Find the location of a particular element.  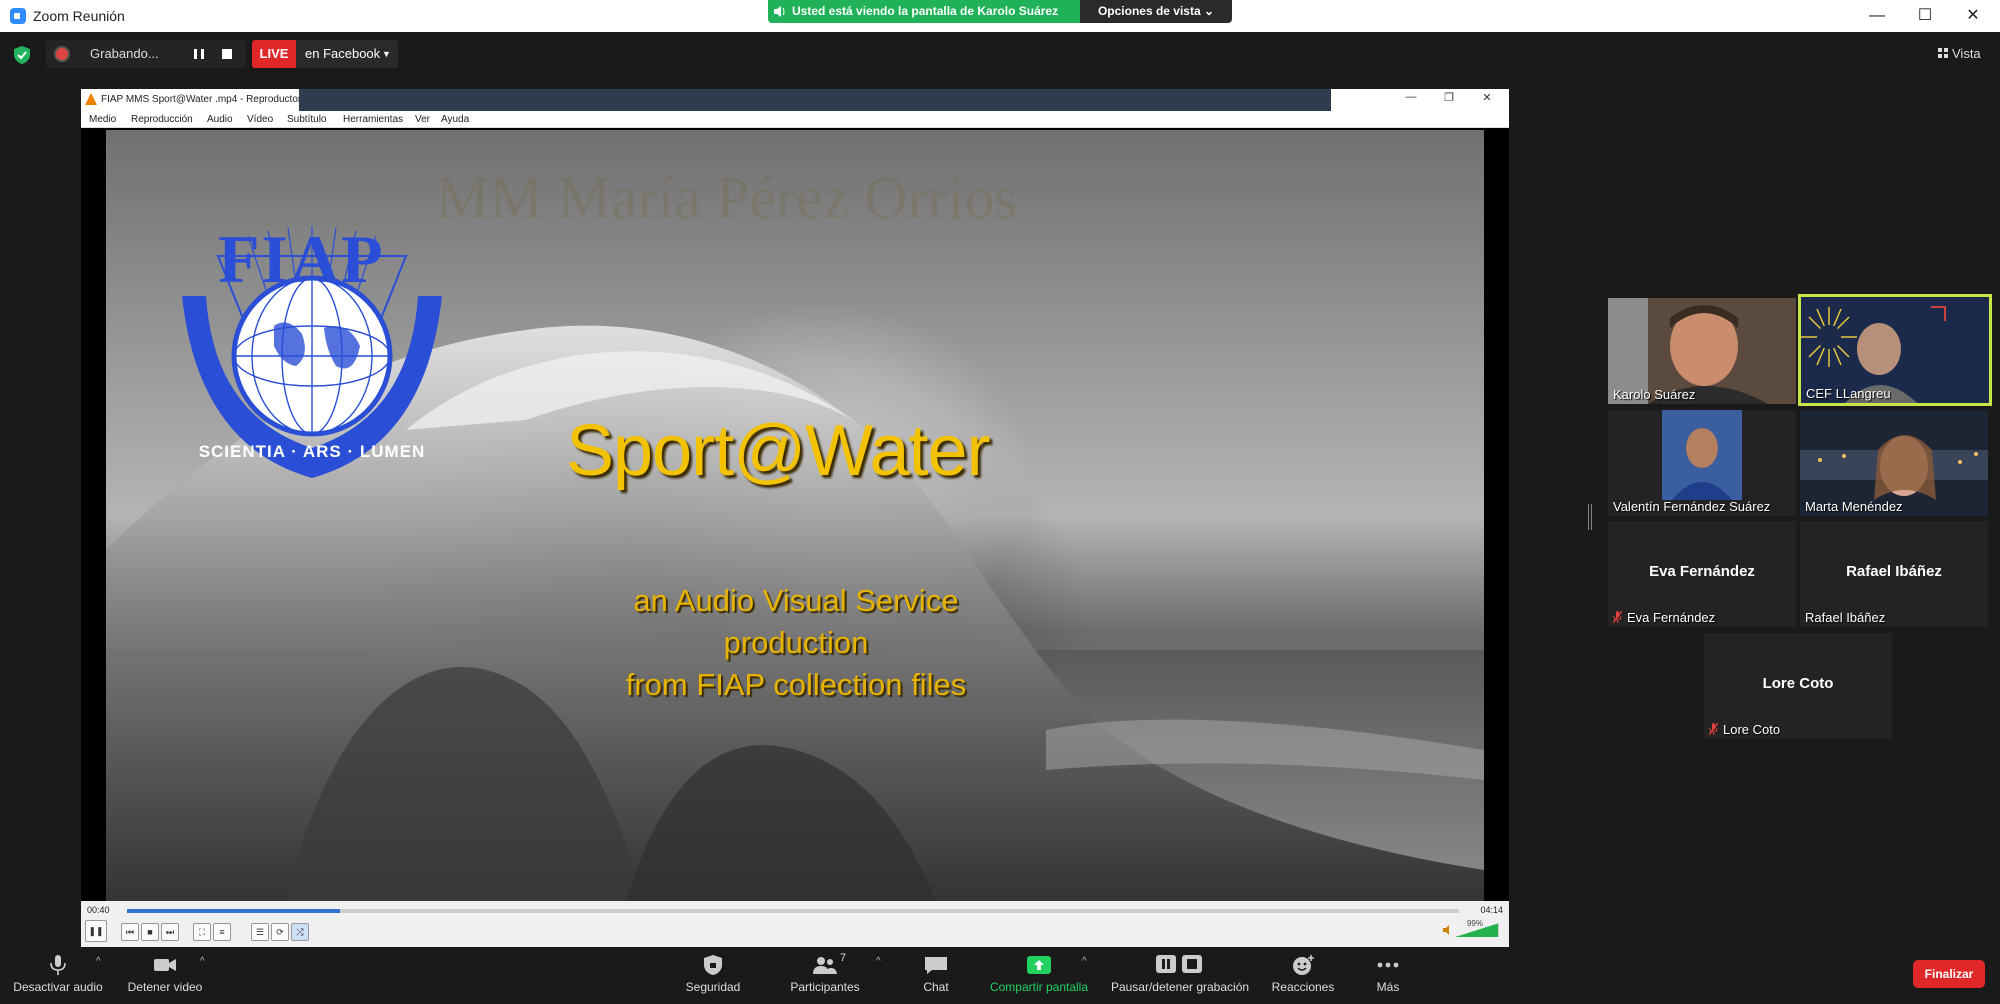

pause-button: ❚❚ is located at coordinates (96, 931).